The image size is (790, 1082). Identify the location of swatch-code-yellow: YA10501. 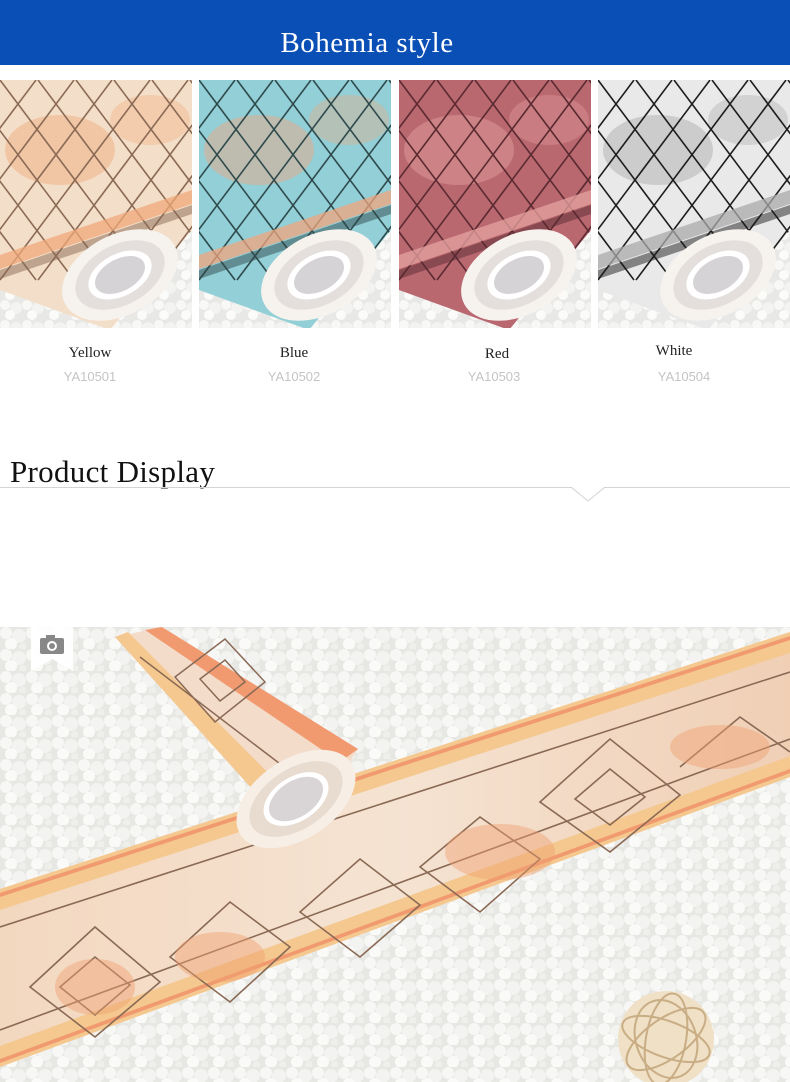
(90, 376).